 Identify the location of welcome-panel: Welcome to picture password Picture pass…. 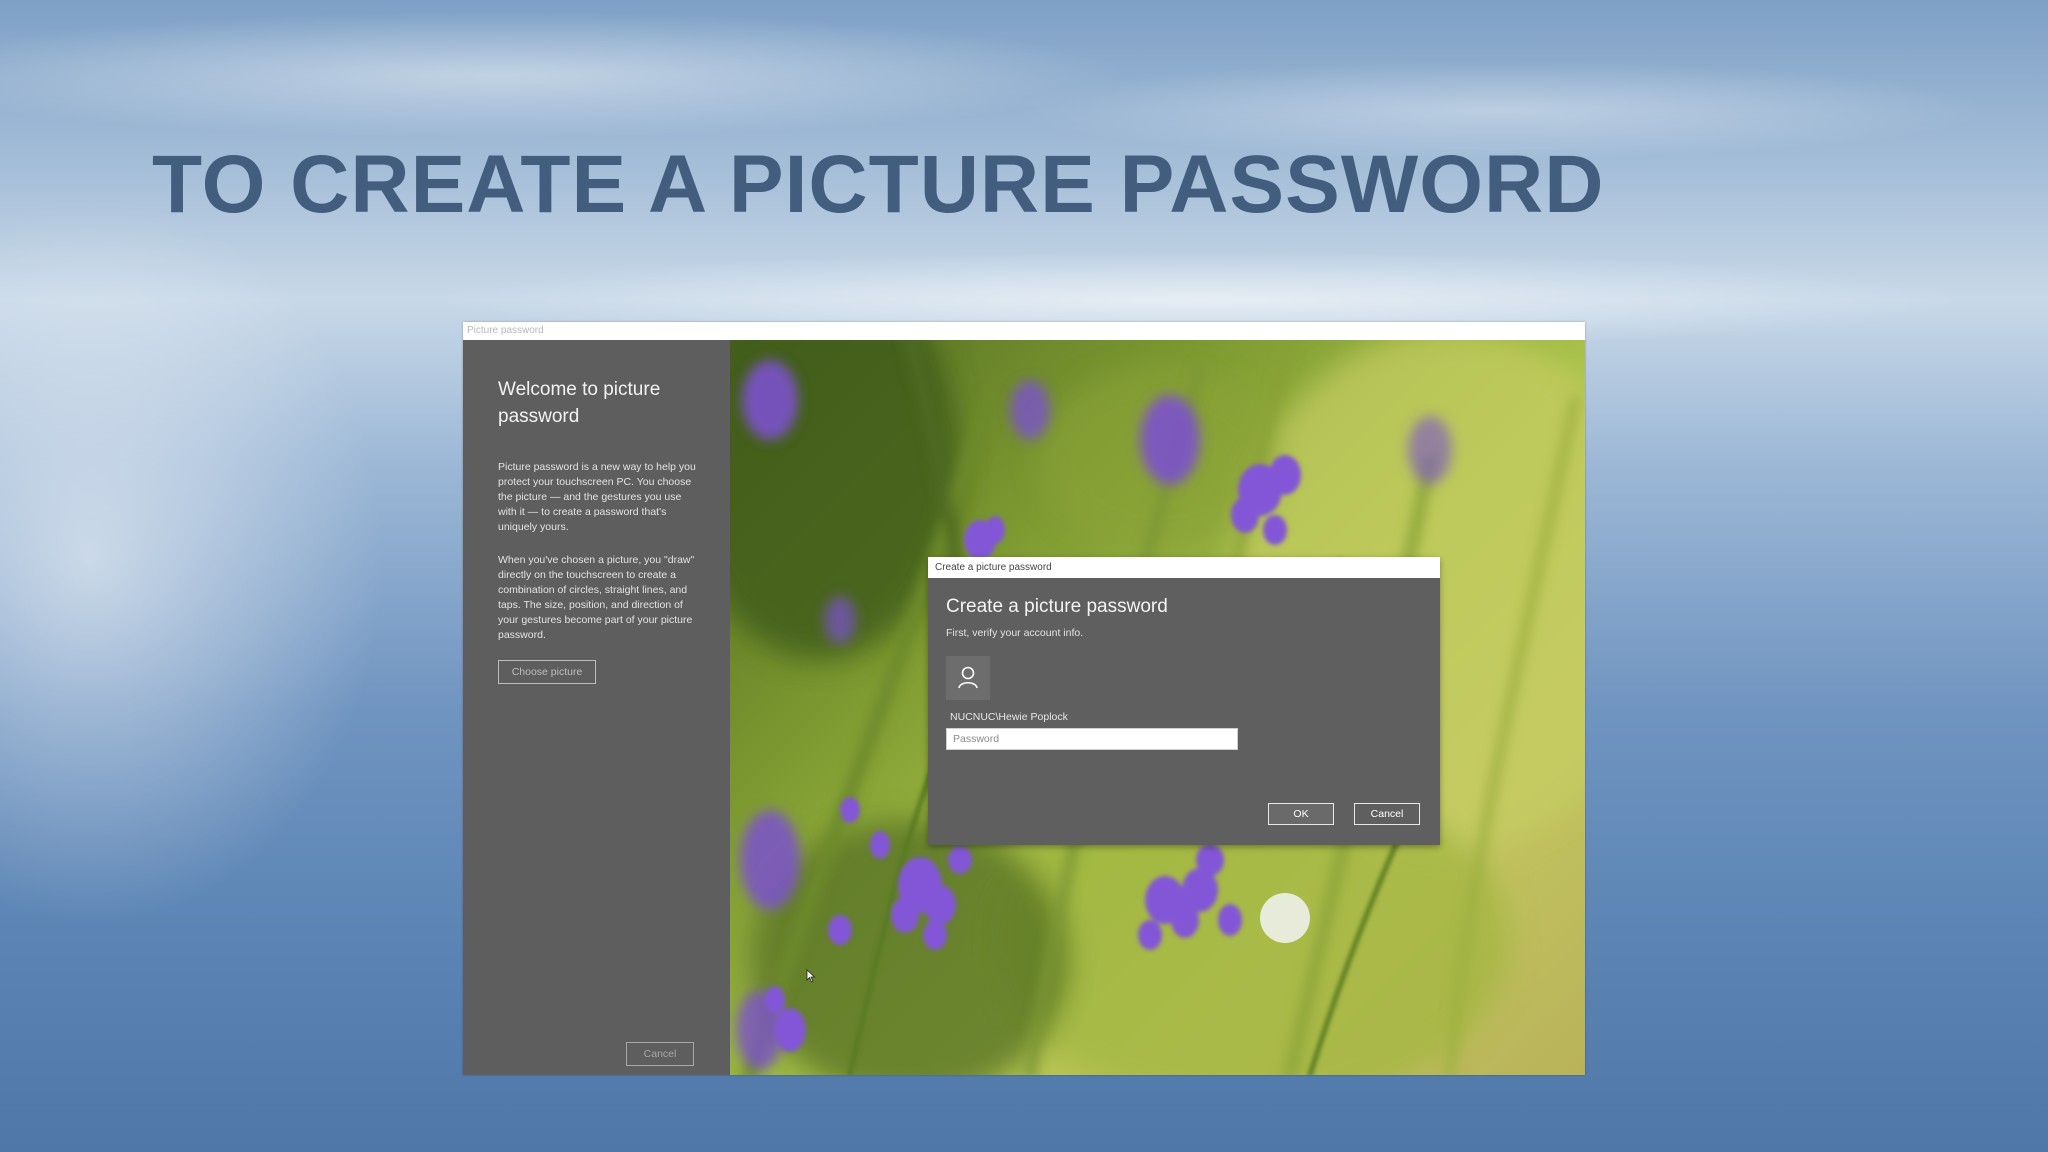
(596, 707).